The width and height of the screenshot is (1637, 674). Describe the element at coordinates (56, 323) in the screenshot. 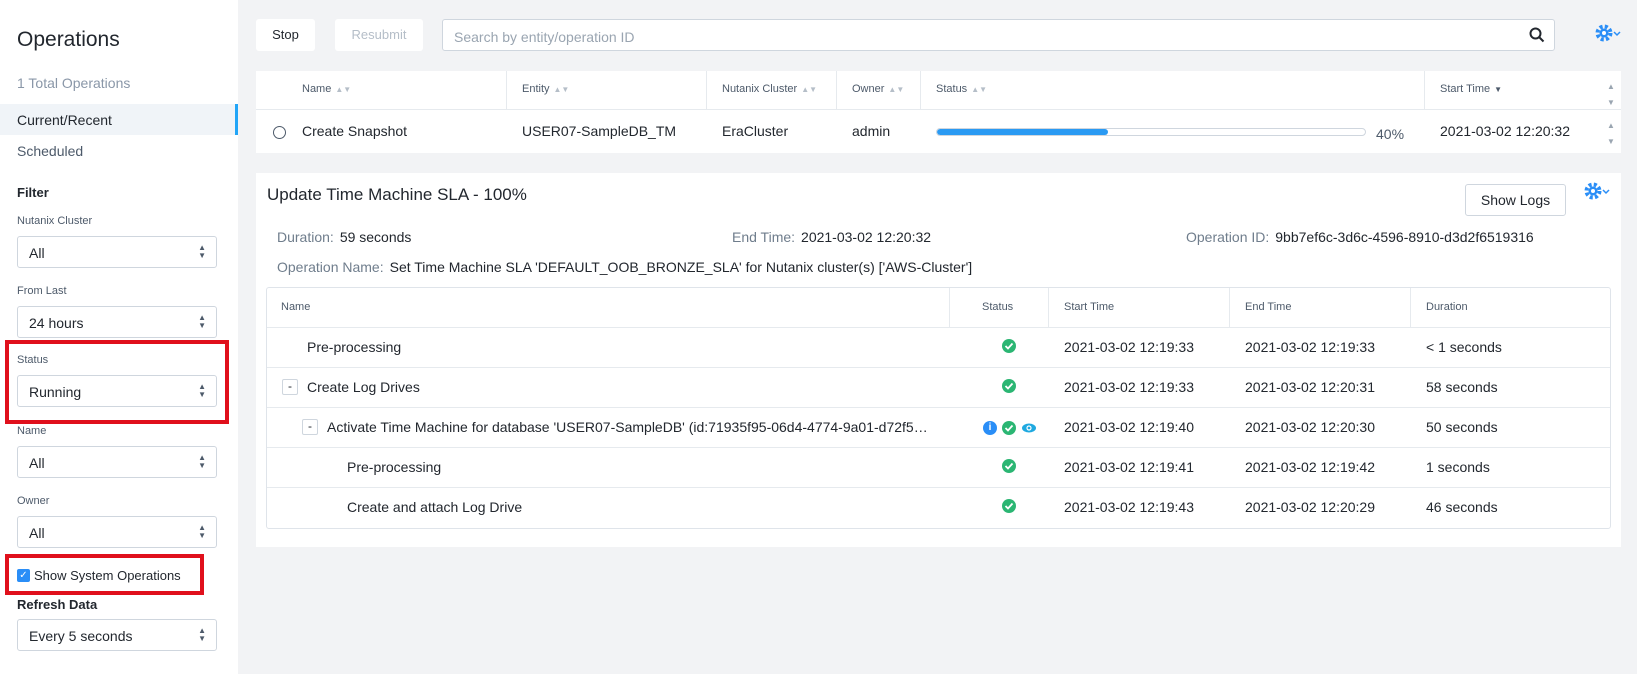

I see `from-last-filter-value: 24 hours` at that location.